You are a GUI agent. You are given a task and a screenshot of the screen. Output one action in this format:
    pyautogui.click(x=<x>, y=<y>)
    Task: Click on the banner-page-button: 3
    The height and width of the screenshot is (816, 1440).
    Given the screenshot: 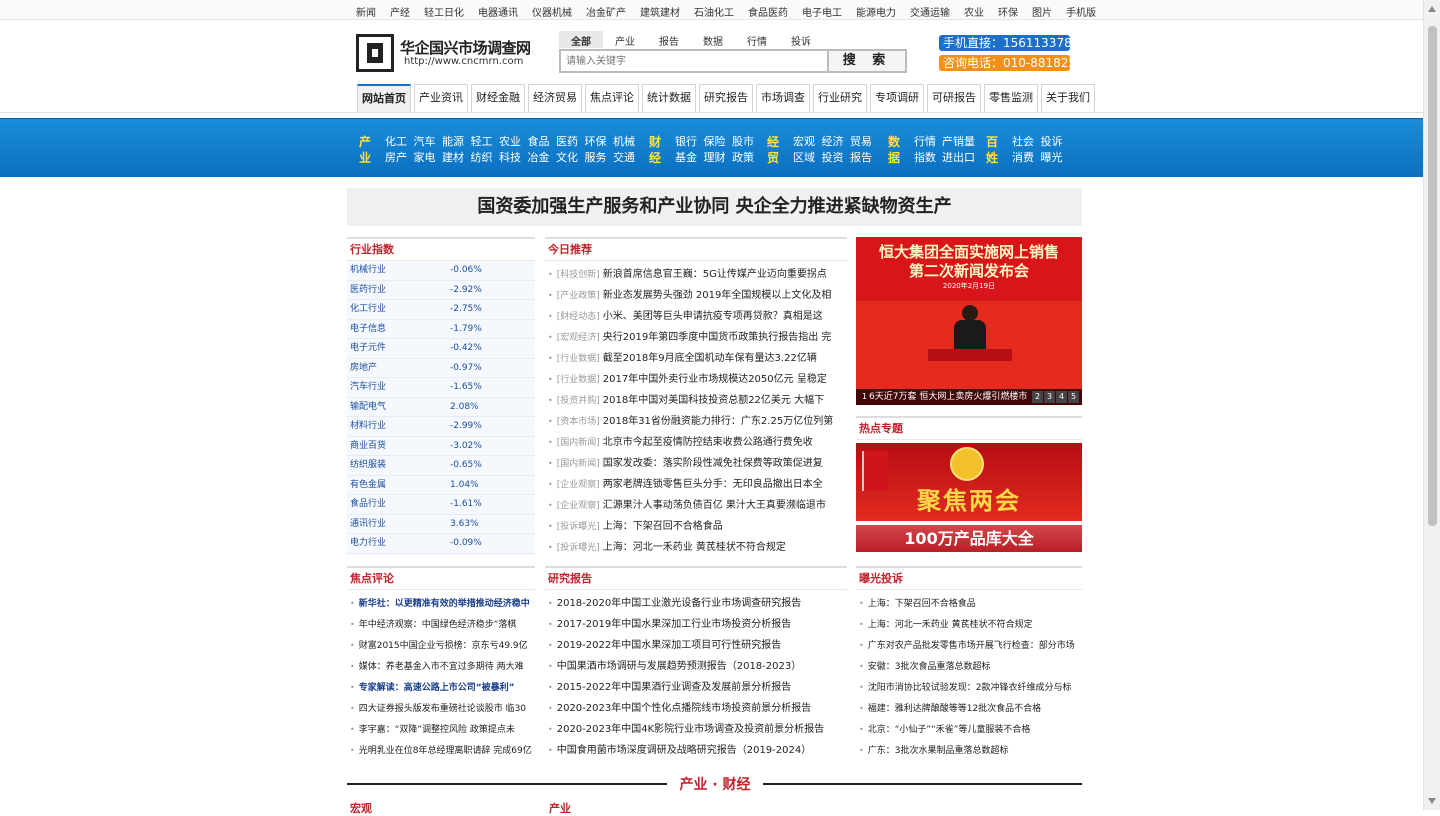 What is the action you would take?
    pyautogui.click(x=1049, y=397)
    